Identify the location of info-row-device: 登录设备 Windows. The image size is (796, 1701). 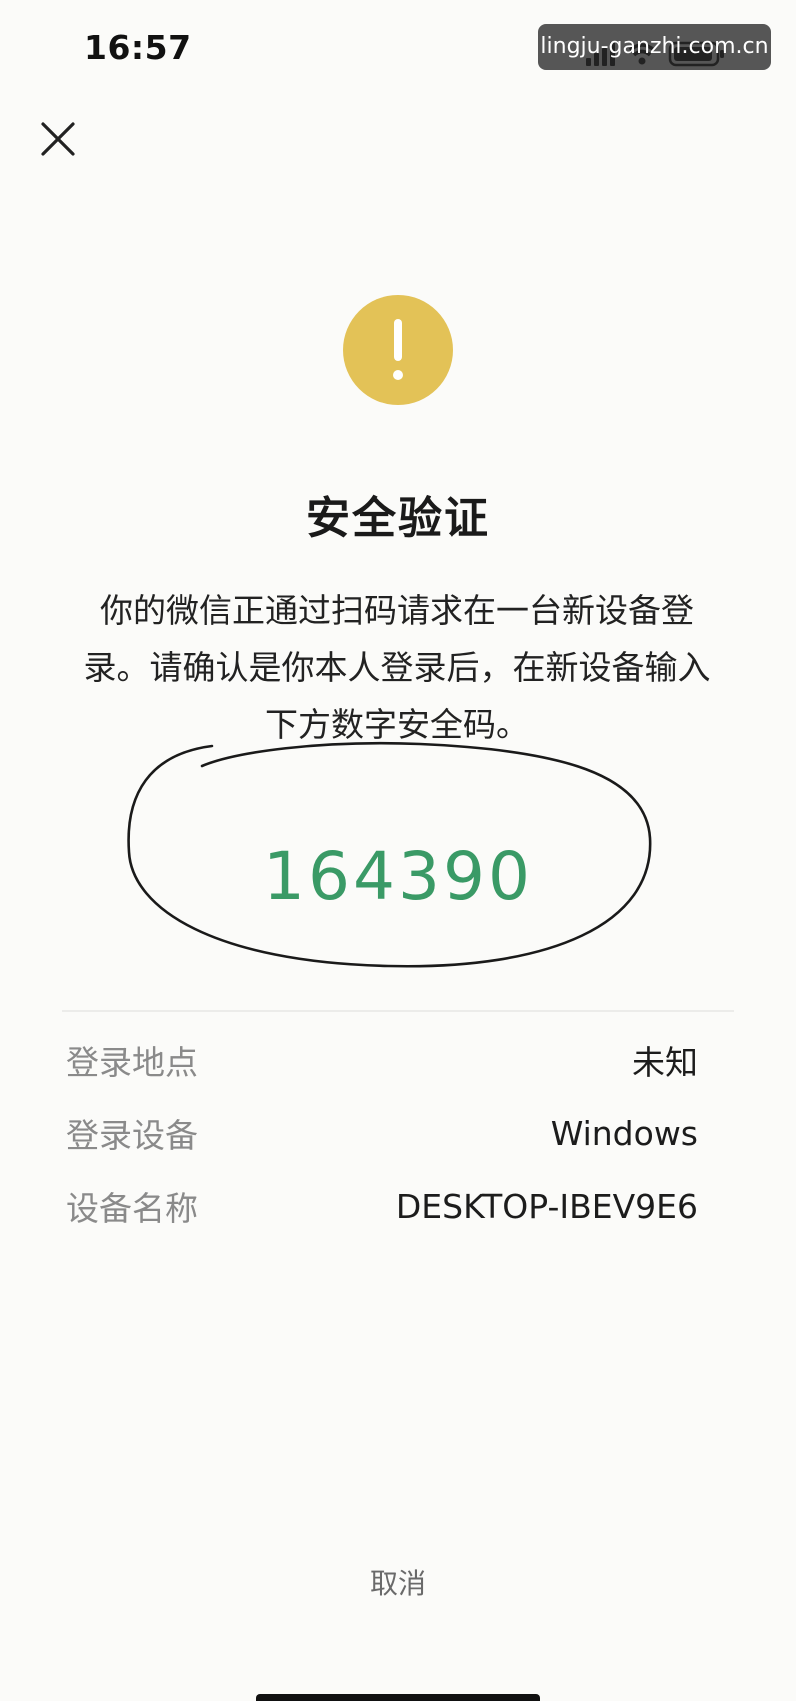
(382, 1133).